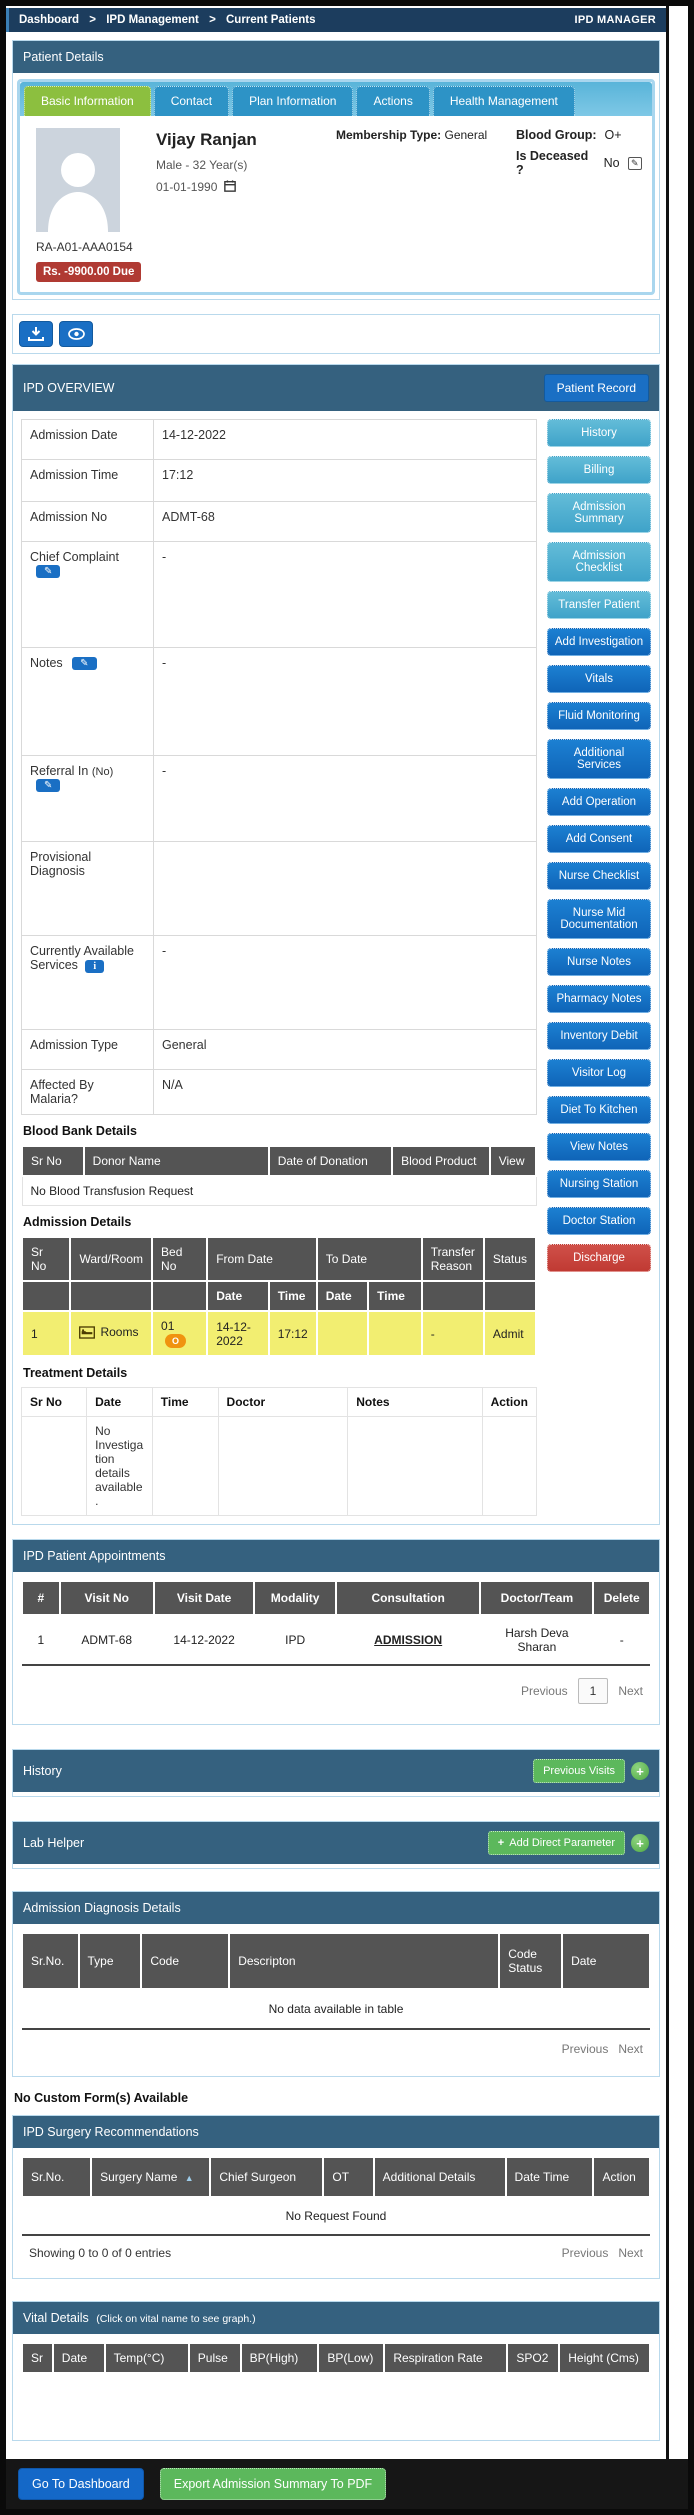 The image size is (694, 2515). What do you see at coordinates (613, 135) in the screenshot?
I see `blood-group-value: O+` at bounding box center [613, 135].